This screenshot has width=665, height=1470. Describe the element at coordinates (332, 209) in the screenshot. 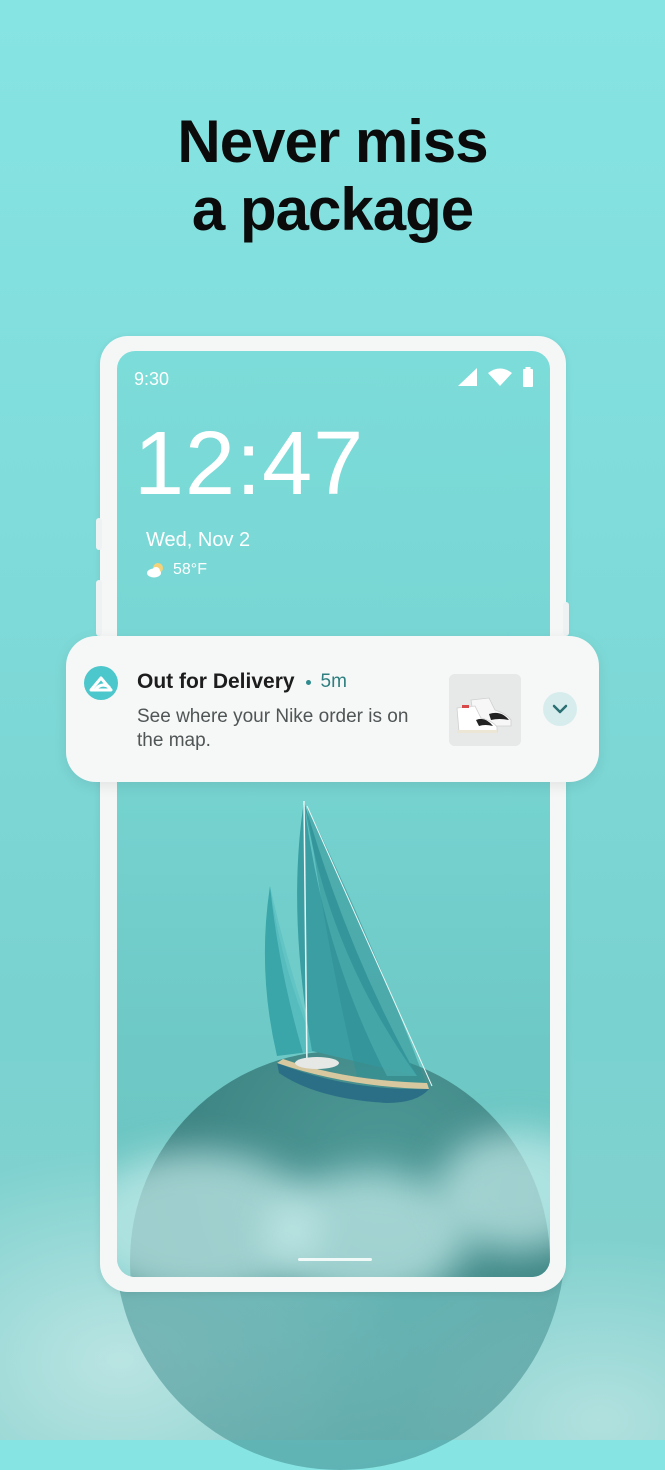

I see `headline-line-2: a package` at that location.